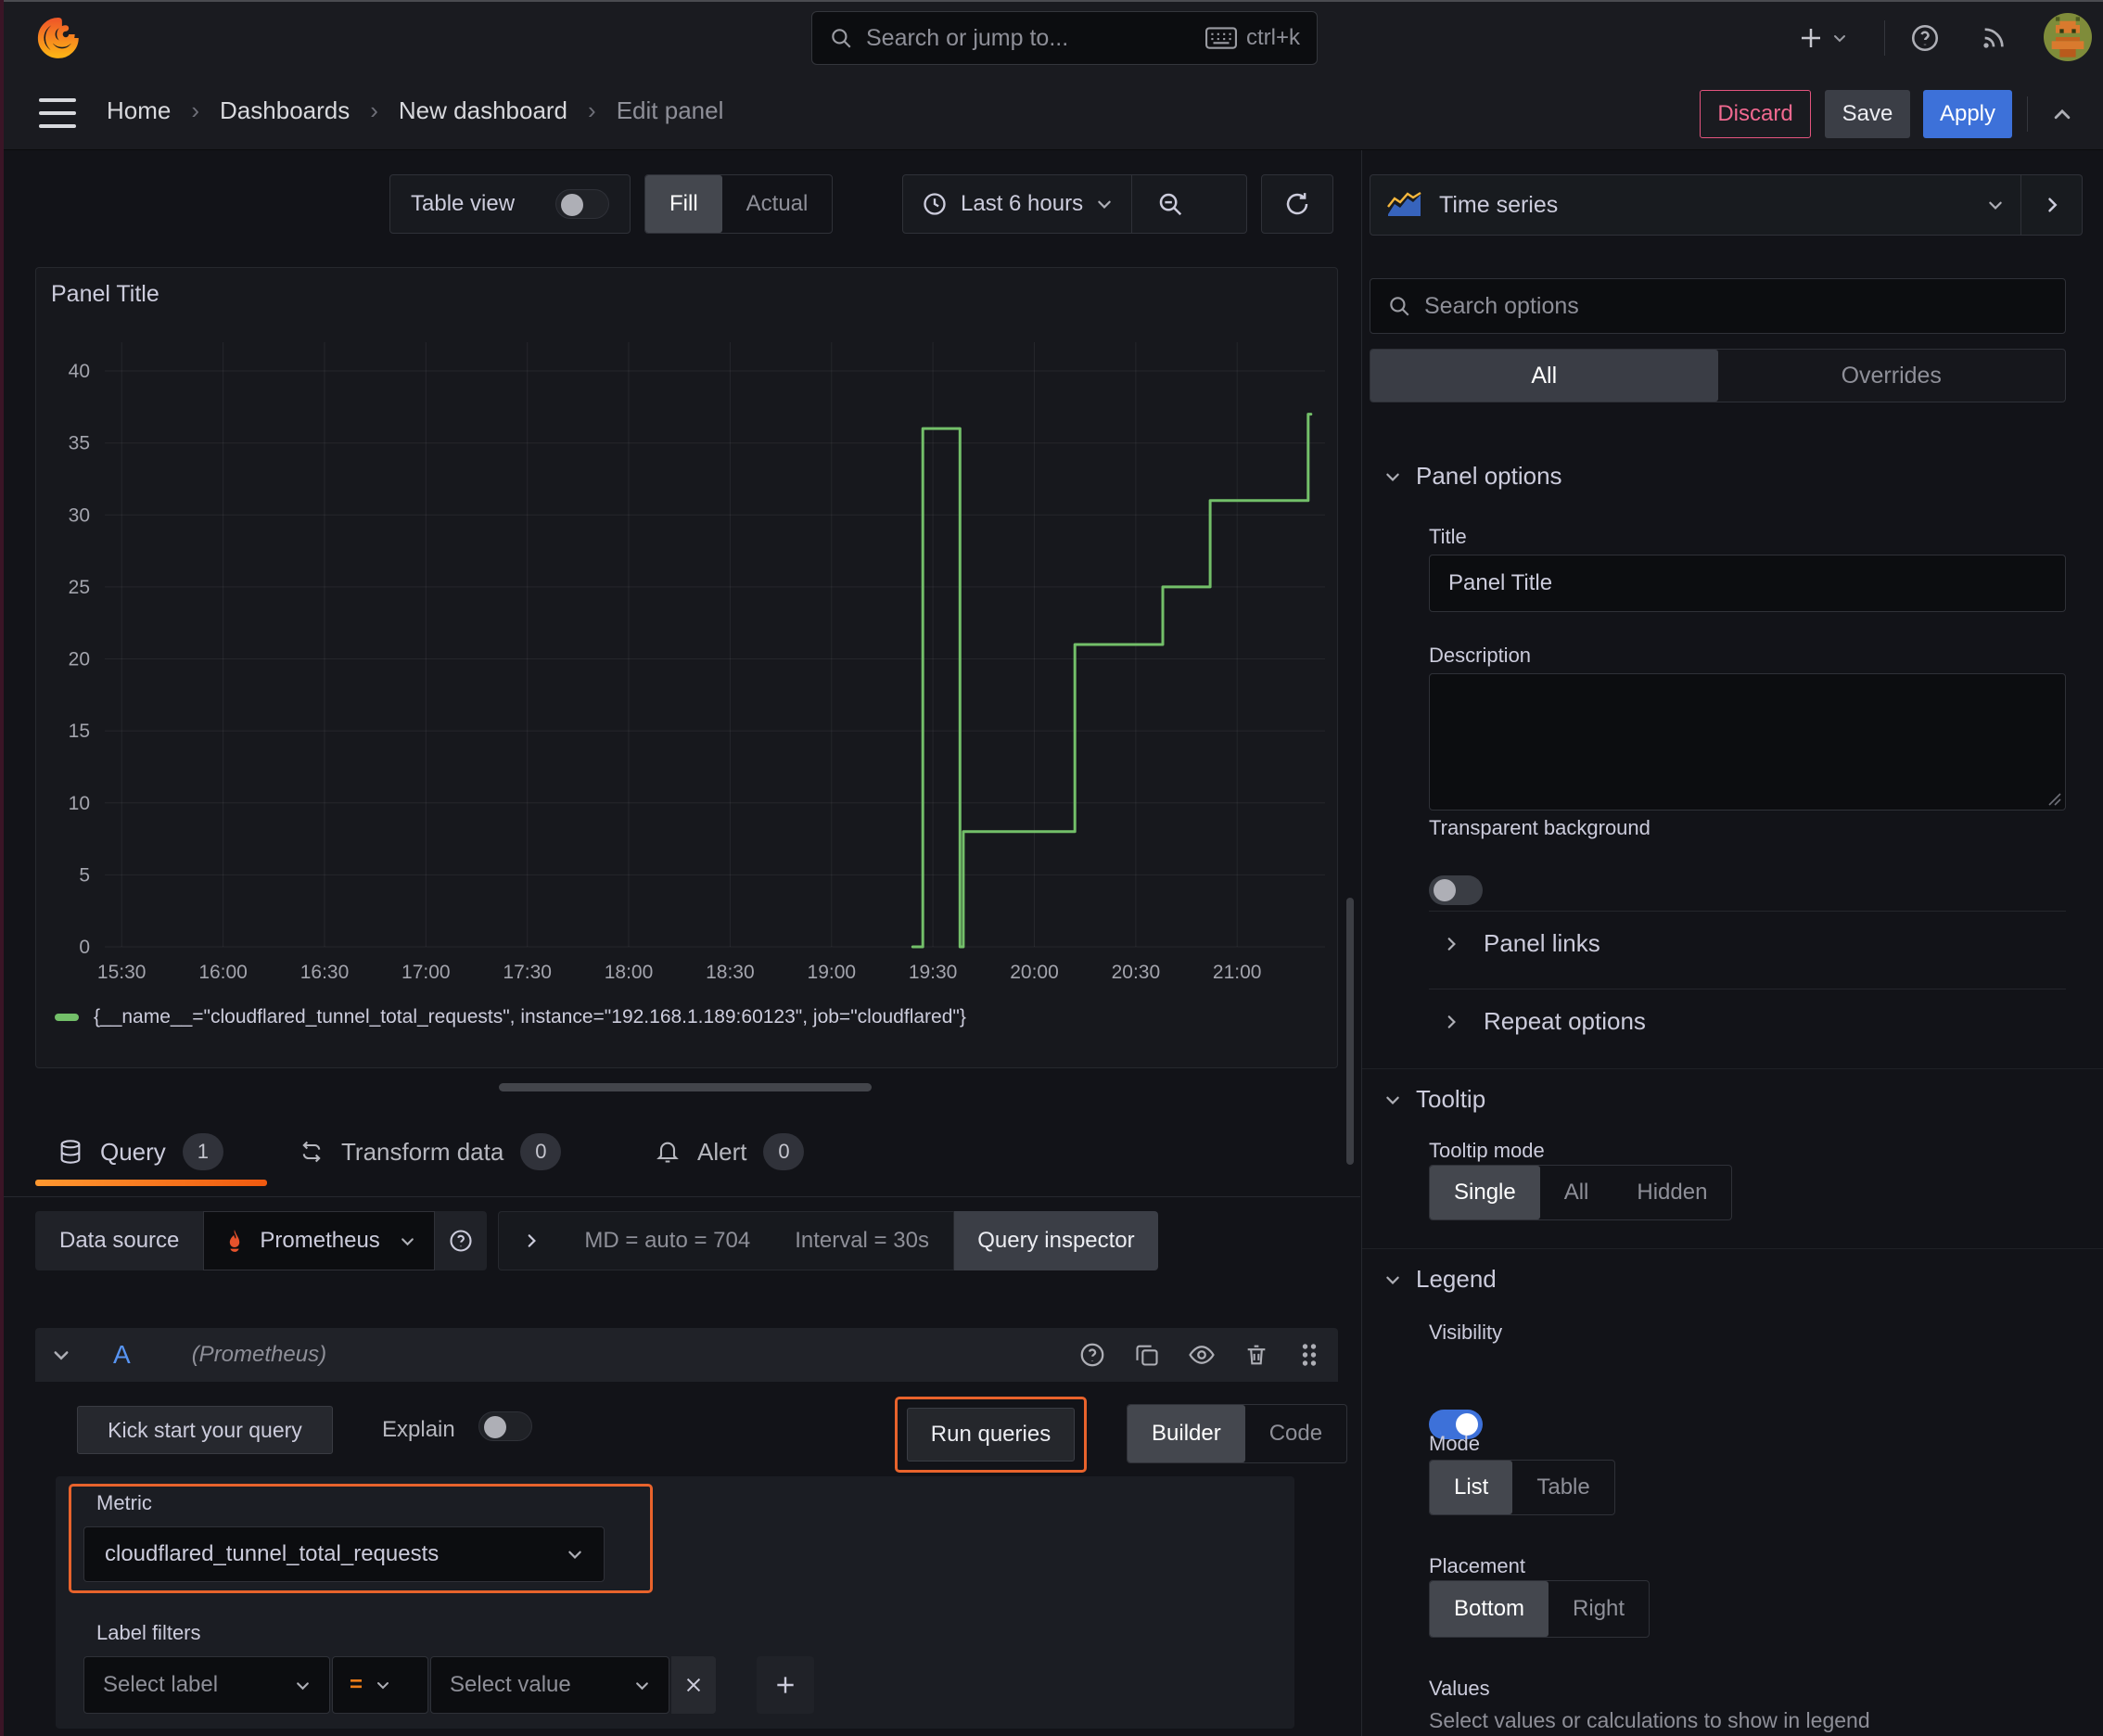  I want to click on svg-text: 21:00, so click(1237, 972).